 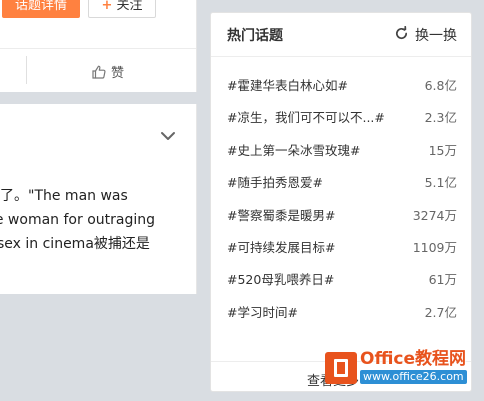 I want to click on post-line: he woman for outraging, so click(x=77, y=220).